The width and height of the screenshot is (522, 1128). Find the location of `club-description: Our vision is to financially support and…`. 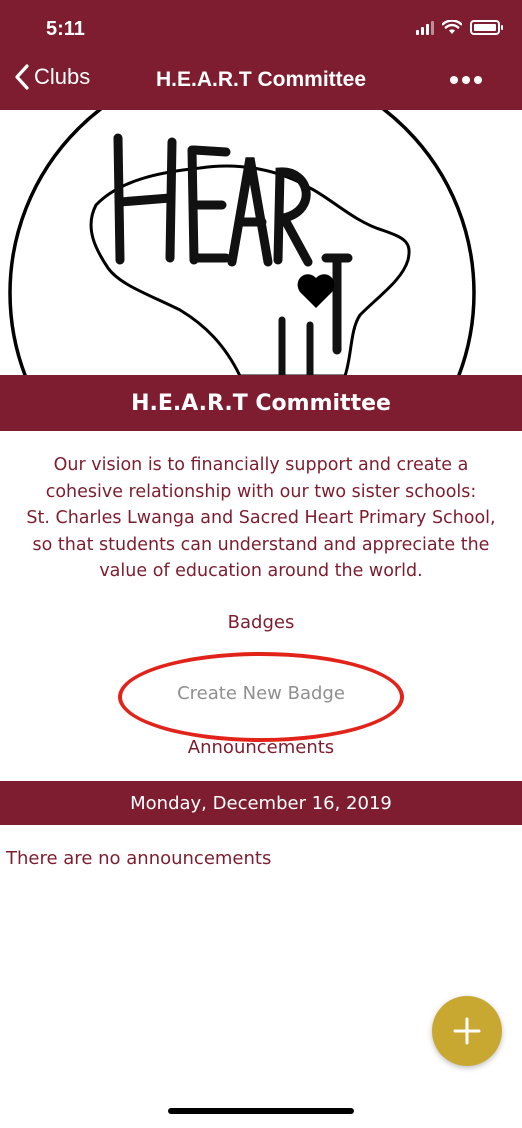

club-description: Our vision is to financially support and… is located at coordinates (261, 518).